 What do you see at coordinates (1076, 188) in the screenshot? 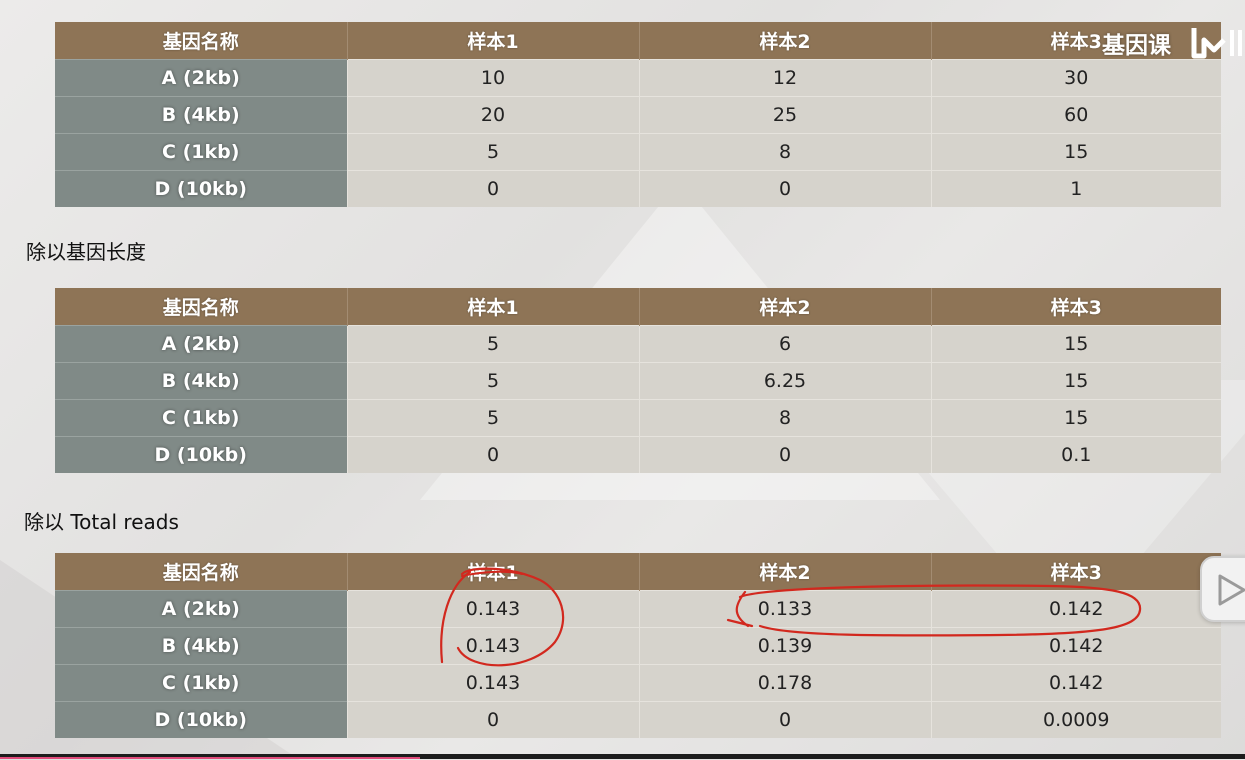
I see `value-cell: 1` at bounding box center [1076, 188].